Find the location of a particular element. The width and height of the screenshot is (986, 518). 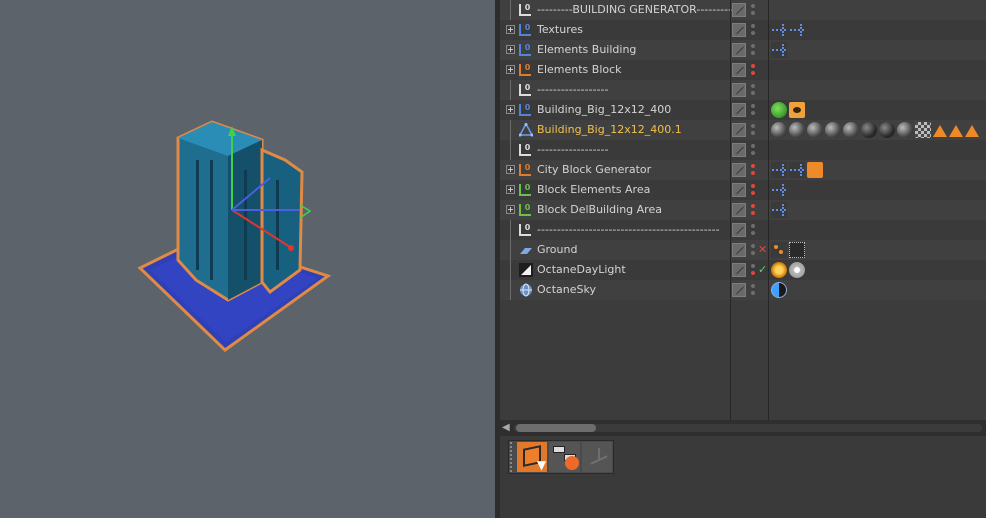

object-row: 0 City Block Generator is located at coordinates (743, 170).